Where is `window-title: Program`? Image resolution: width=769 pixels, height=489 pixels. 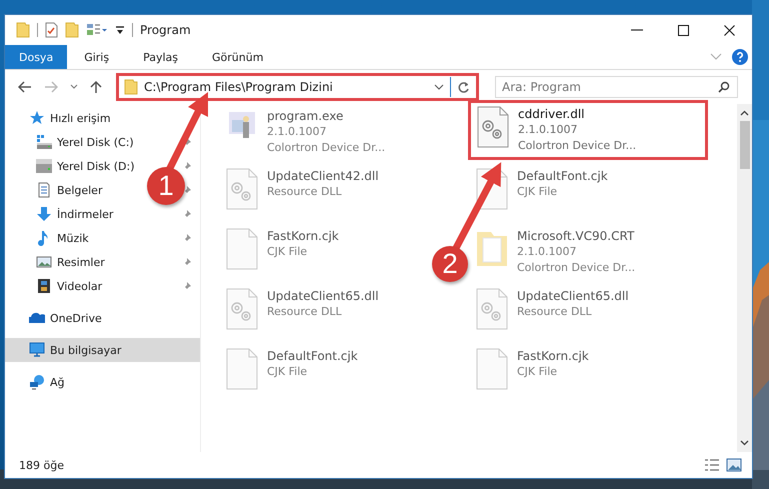
window-title: Program is located at coordinates (165, 30).